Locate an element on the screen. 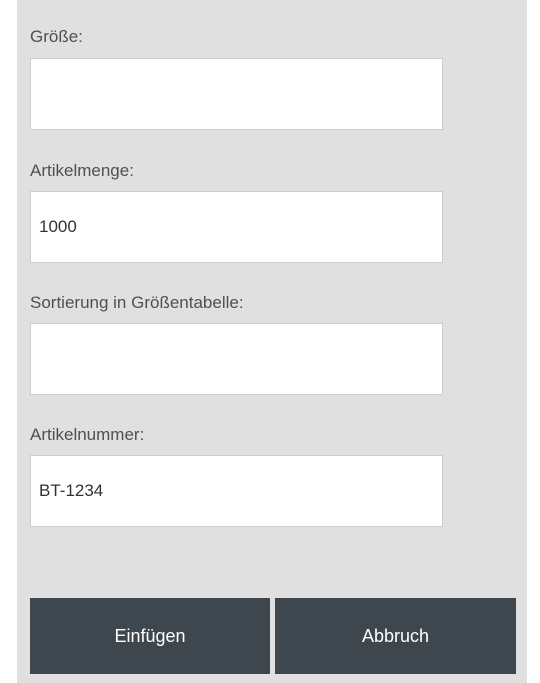 This screenshot has width=540, height=683. quantity-input is located at coordinates (236, 227).